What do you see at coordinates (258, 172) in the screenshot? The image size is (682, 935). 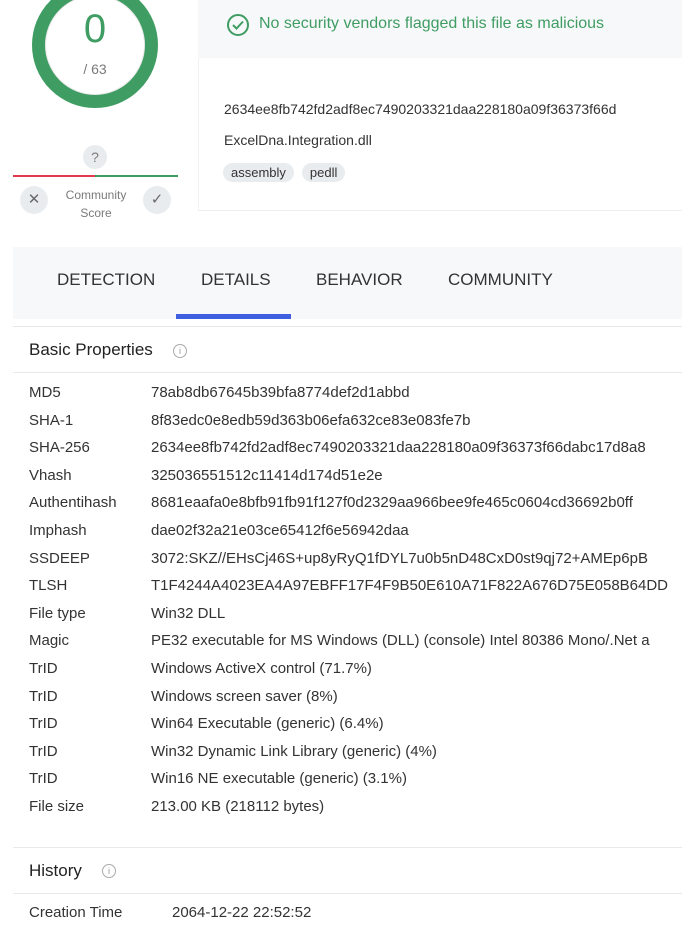 I see `tag-assembly: assembly` at bounding box center [258, 172].